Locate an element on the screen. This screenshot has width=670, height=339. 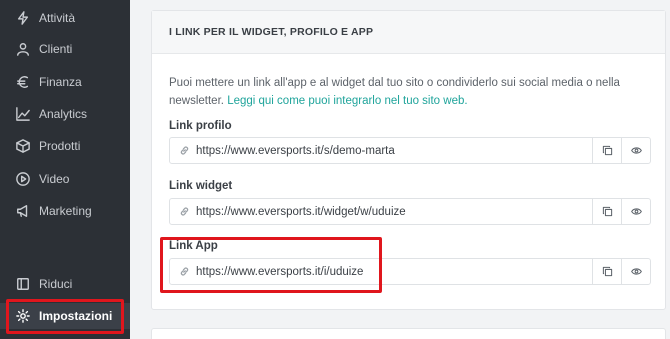
next-card is located at coordinates (408, 333).